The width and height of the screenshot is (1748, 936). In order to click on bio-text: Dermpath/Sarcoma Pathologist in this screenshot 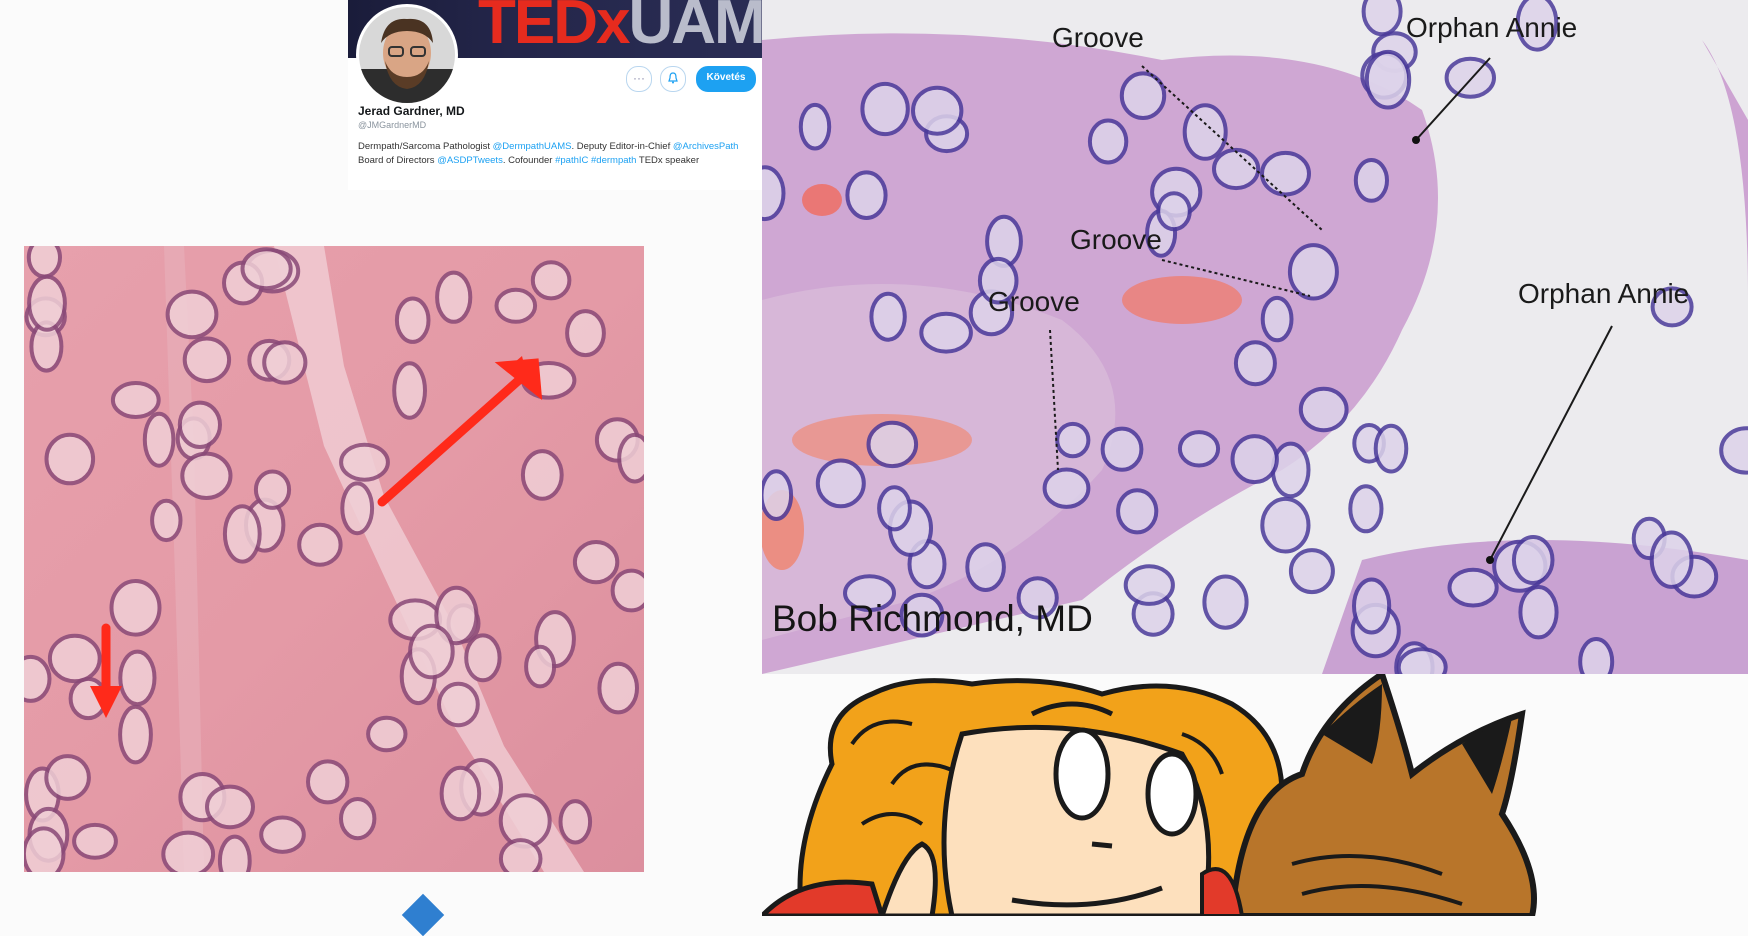, I will do `click(425, 146)`.